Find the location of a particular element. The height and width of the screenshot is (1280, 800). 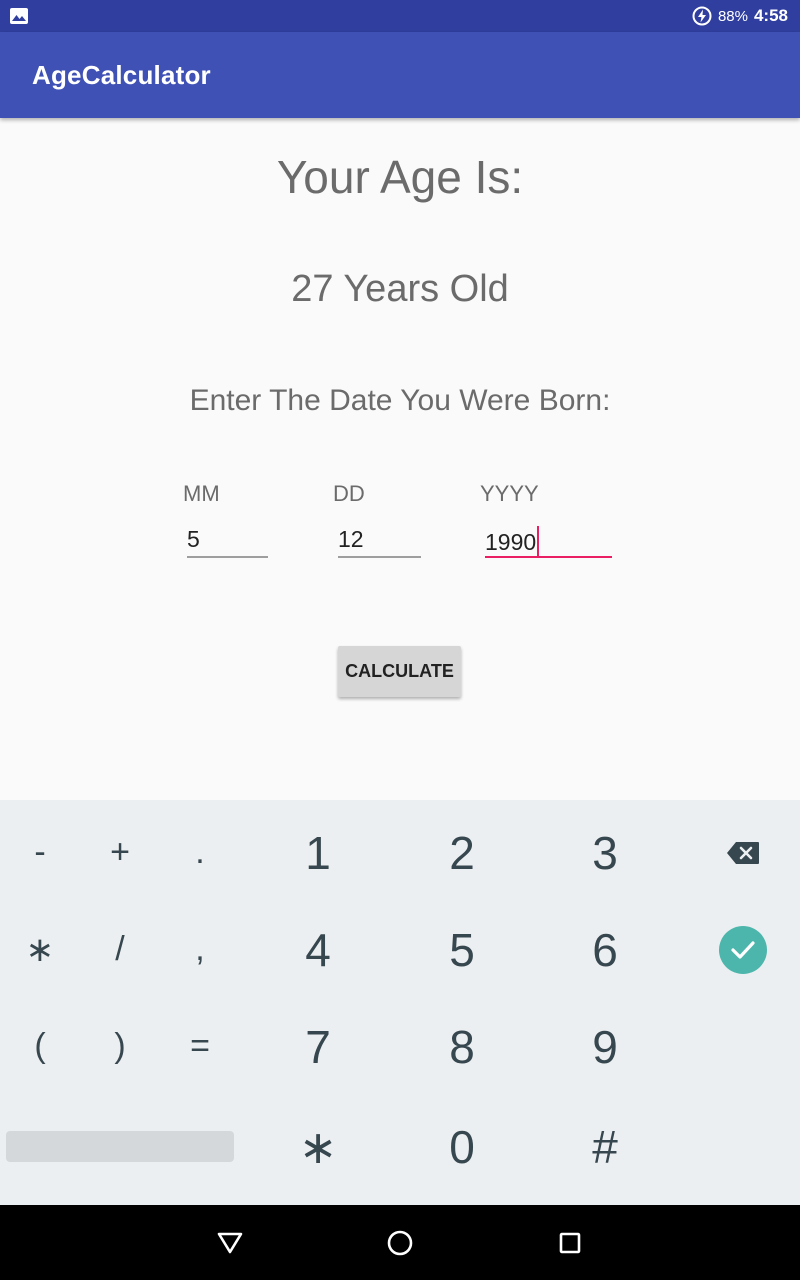

recents-button is located at coordinates (570, 1243).